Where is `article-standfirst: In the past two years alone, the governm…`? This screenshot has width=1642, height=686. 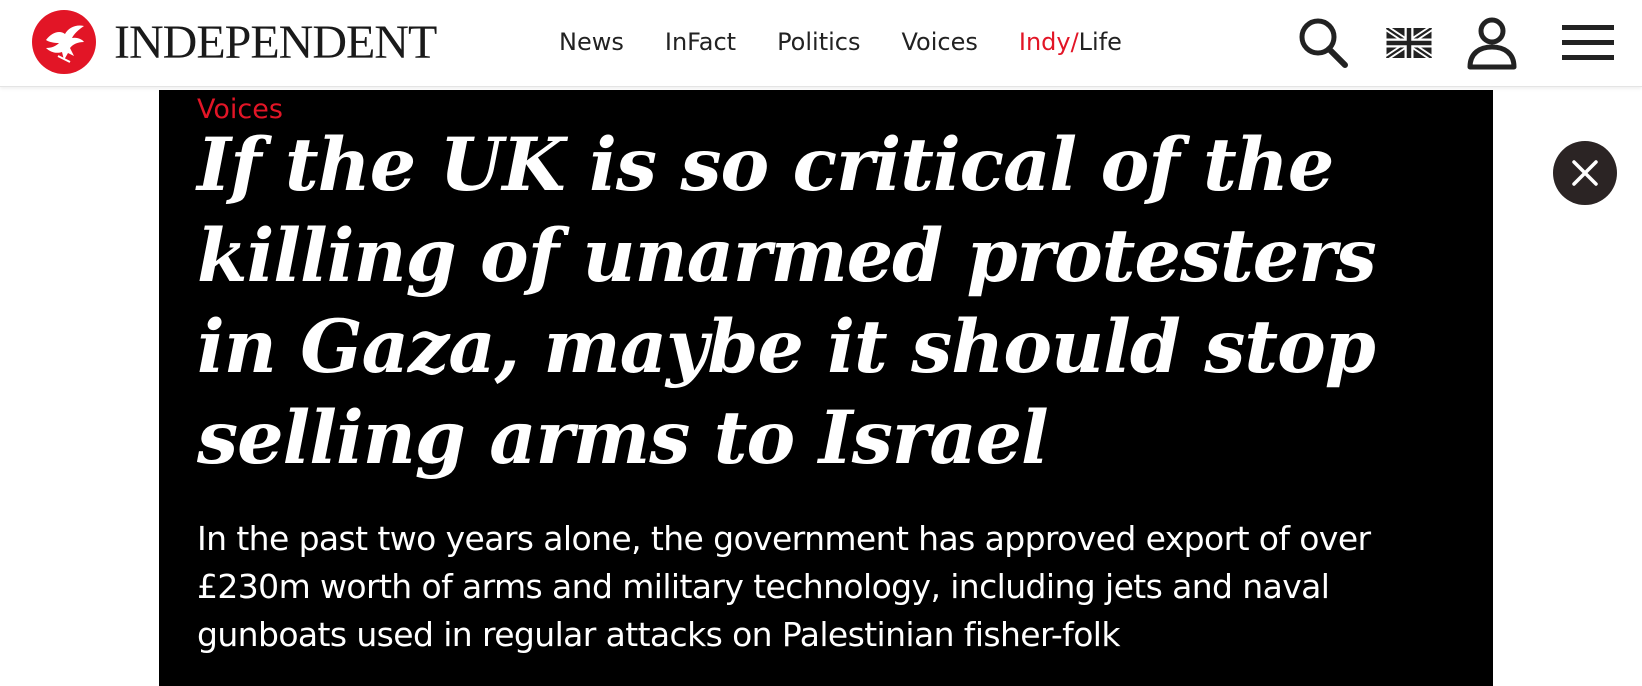
article-standfirst: In the past two years alone, the governm… is located at coordinates (784, 586).